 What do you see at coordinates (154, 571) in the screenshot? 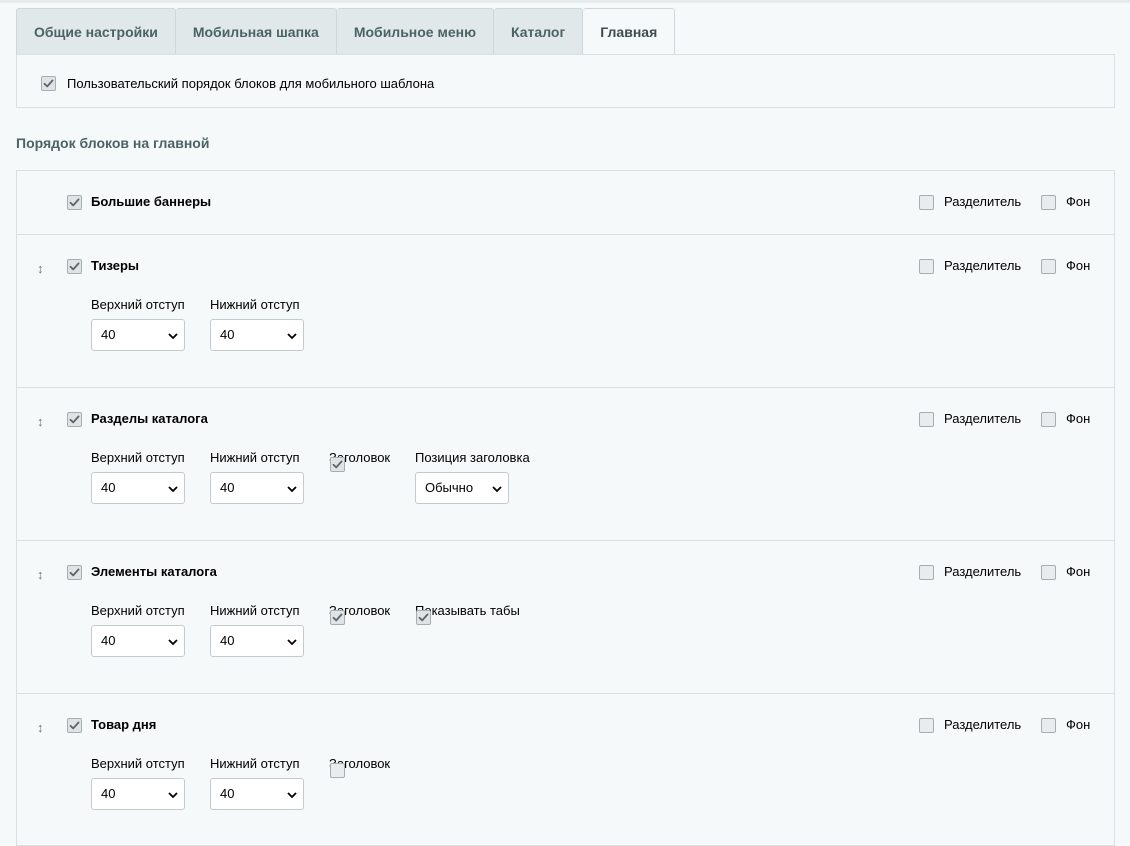
I see `block-title: Элементы каталога` at bounding box center [154, 571].